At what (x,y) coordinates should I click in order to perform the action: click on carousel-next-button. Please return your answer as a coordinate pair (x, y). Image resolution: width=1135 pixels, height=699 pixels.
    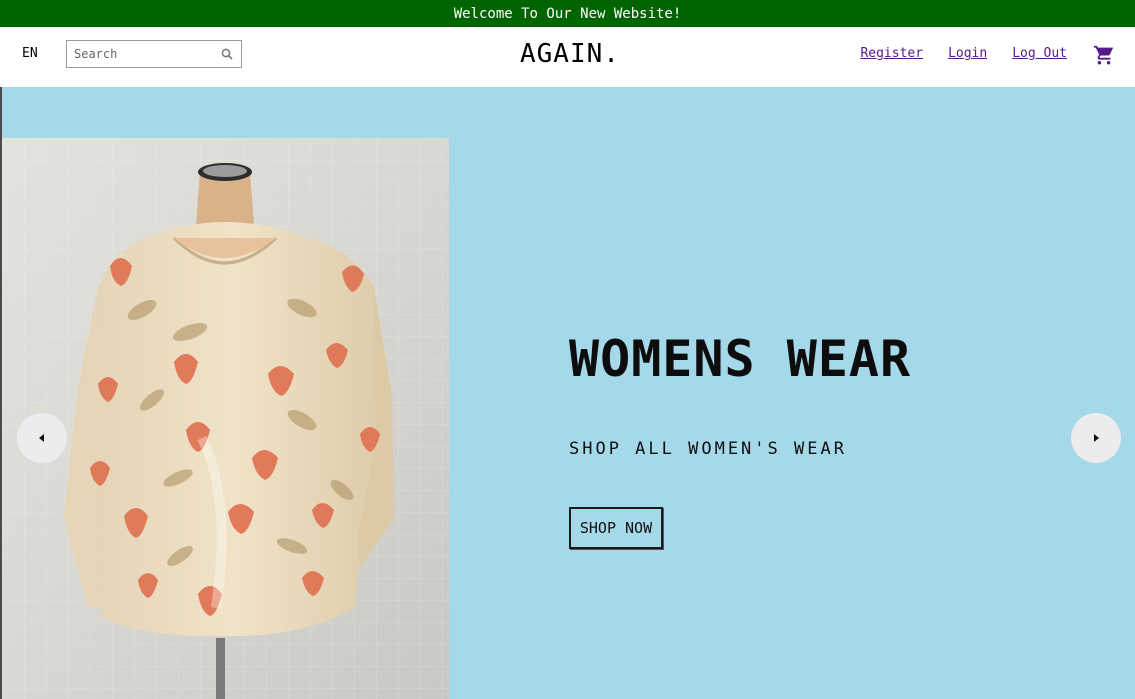
    Looking at the image, I should click on (1096, 438).